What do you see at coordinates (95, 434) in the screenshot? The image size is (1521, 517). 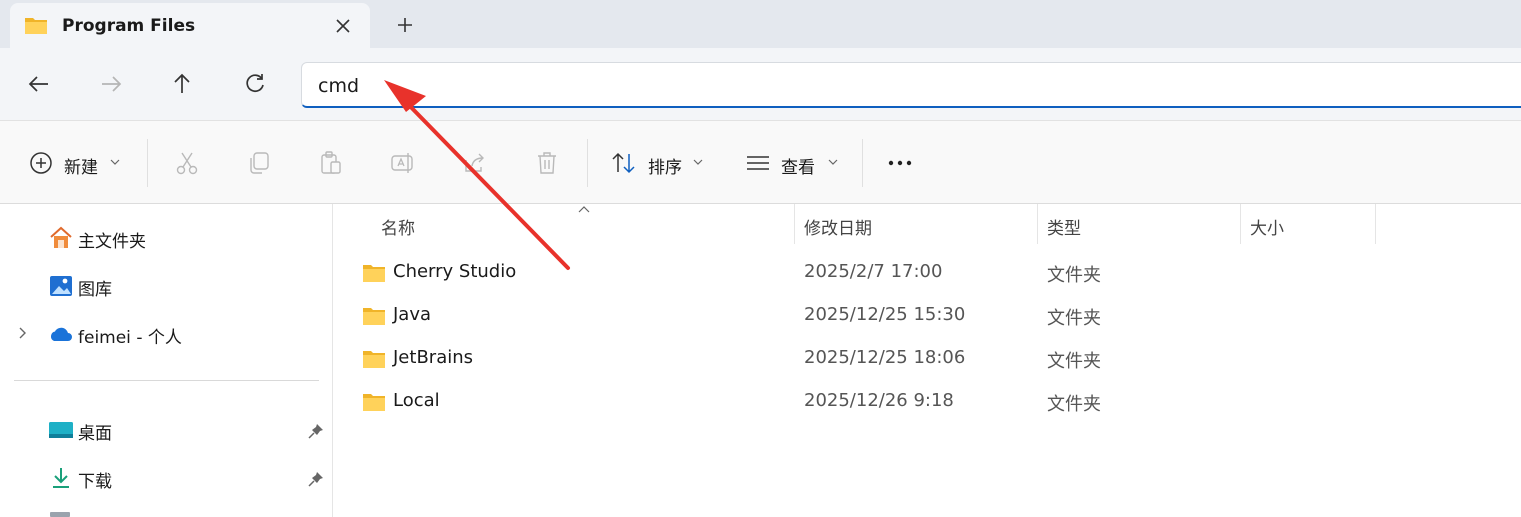 I see `sidebar-item-label: 桌面` at bounding box center [95, 434].